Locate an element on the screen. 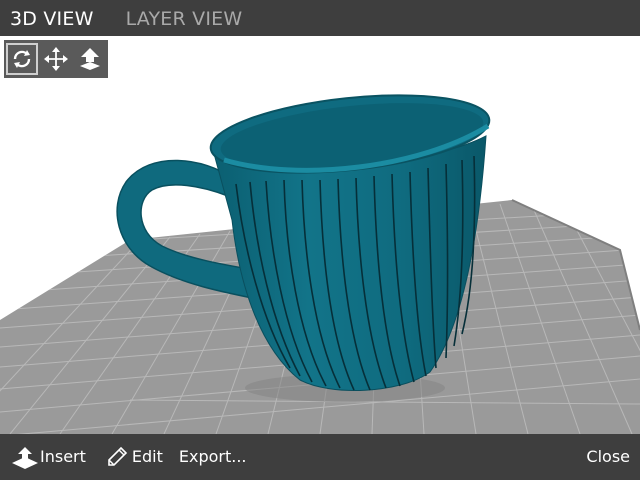 The width and height of the screenshot is (640, 480). top-tab-bar: 3D VIEW LAYER VIEW is located at coordinates (320, 18).